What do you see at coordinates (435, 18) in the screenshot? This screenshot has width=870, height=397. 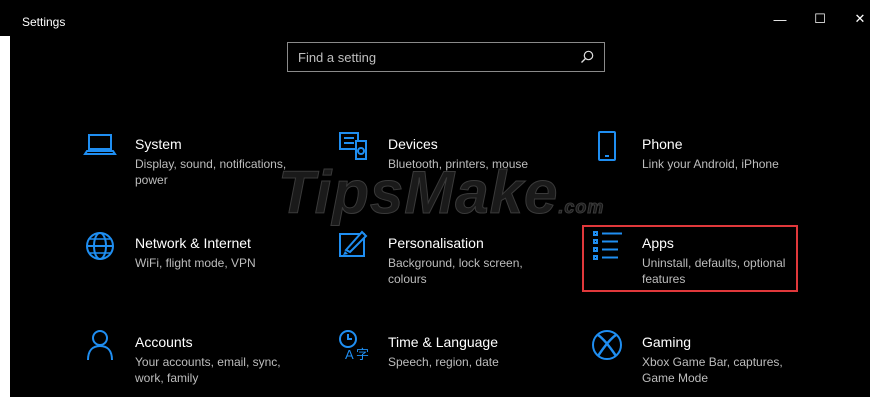 I see `title-bar: Settings — ☐ ✕` at bounding box center [435, 18].